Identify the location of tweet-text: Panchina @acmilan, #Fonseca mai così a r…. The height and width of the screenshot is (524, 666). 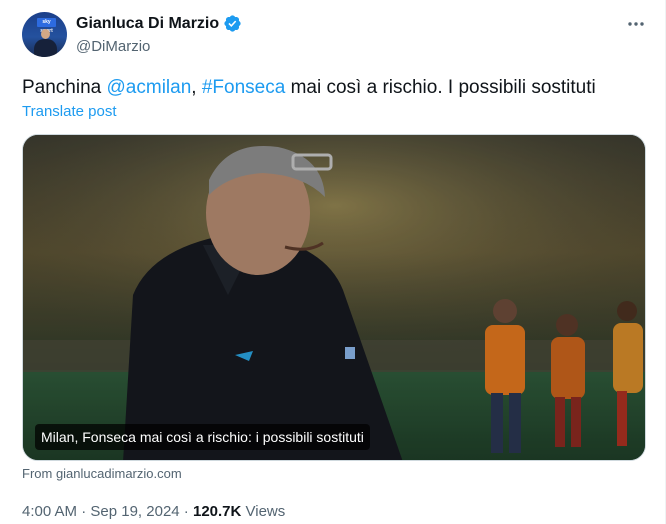
(309, 88).